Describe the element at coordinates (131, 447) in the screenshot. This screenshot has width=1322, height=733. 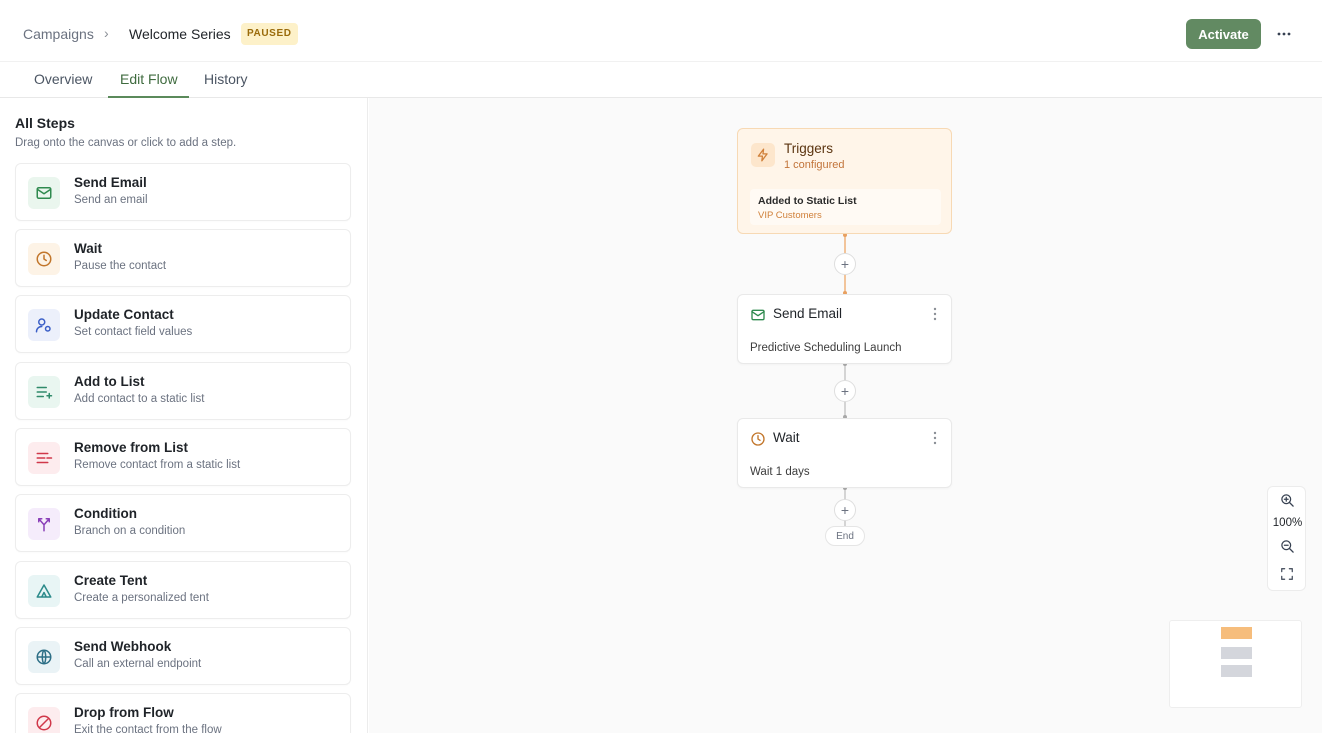
I see `step-name: Remove from List` at that location.